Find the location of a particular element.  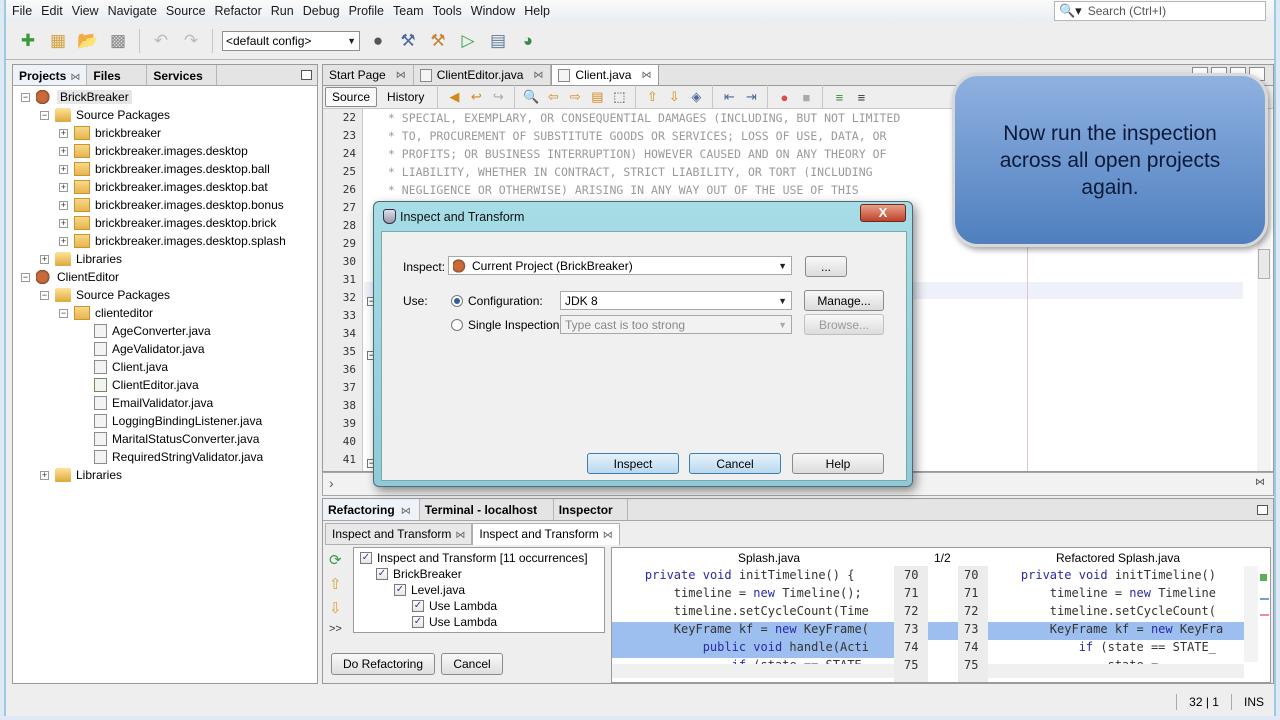

menu-profile: Profile is located at coordinates (366, 11).